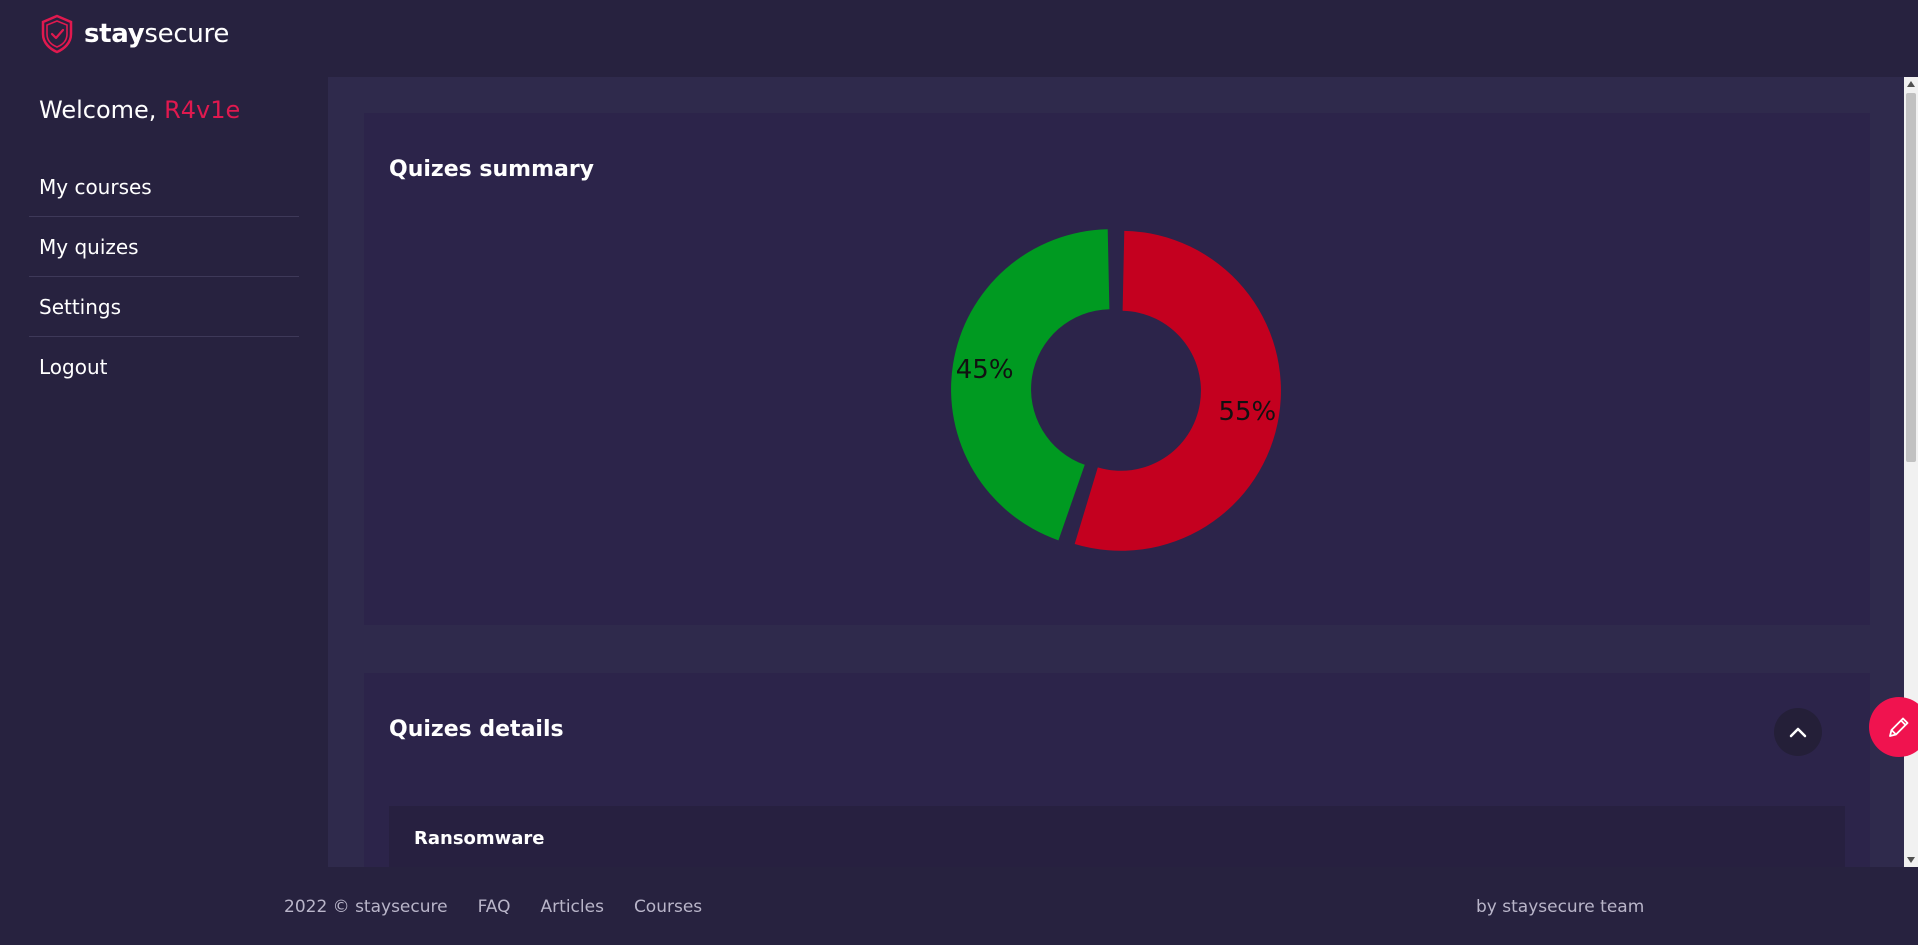  Describe the element at coordinates (366, 907) in the screenshot. I see `footer-copyright: 2022 © staysecure` at that location.